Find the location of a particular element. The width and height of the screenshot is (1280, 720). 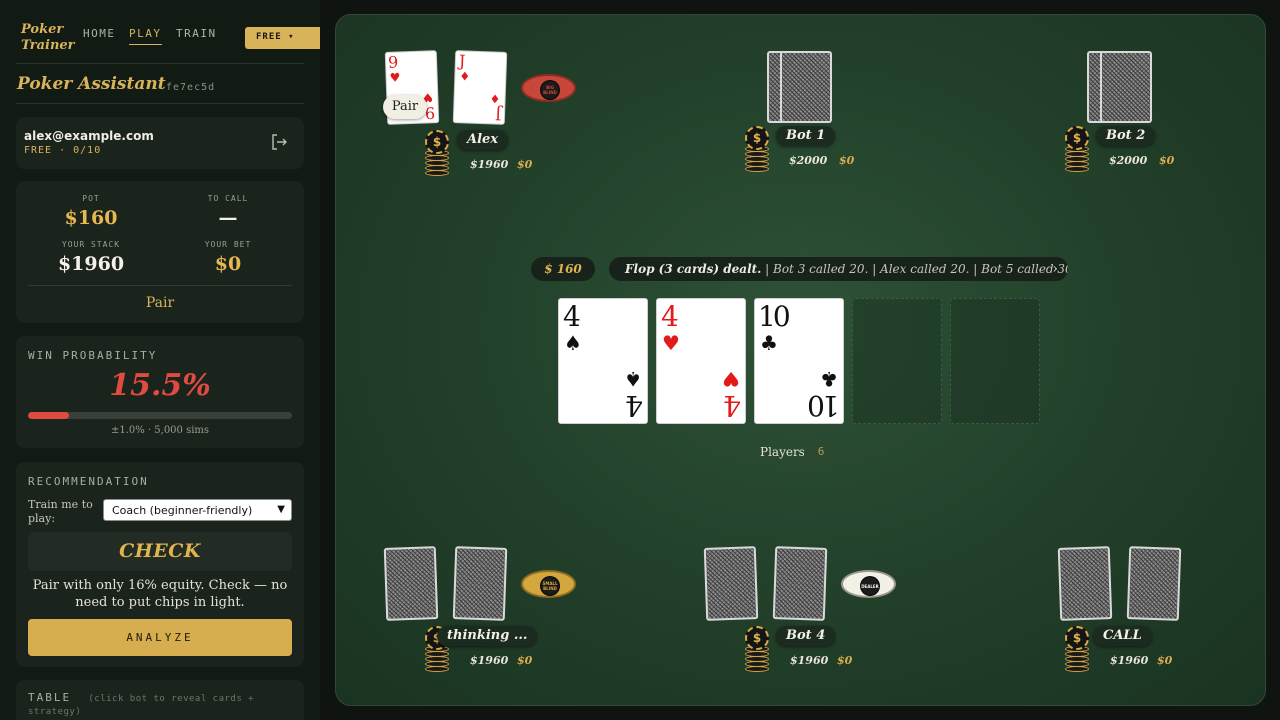

hand-rank: Pair is located at coordinates (160, 303).